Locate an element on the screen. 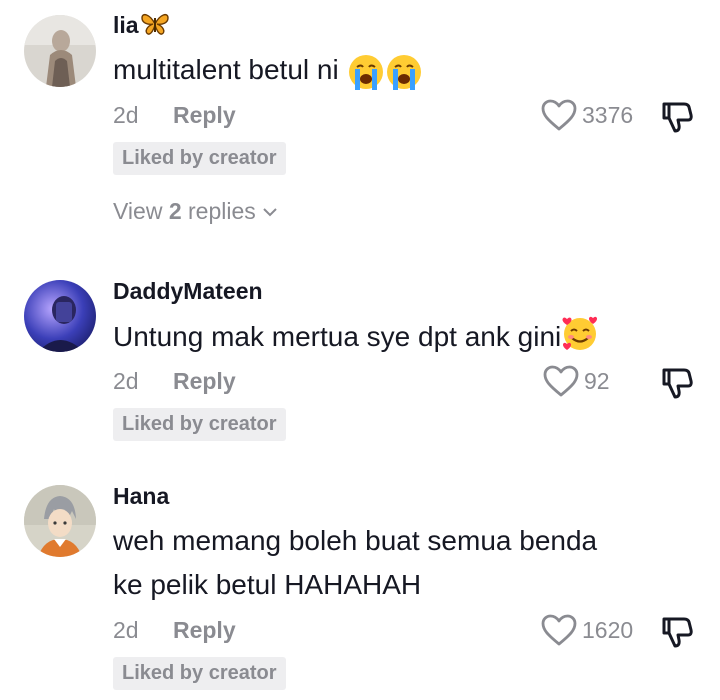 This screenshot has width=720, height=700. like-count: 1620 is located at coordinates (608, 629).